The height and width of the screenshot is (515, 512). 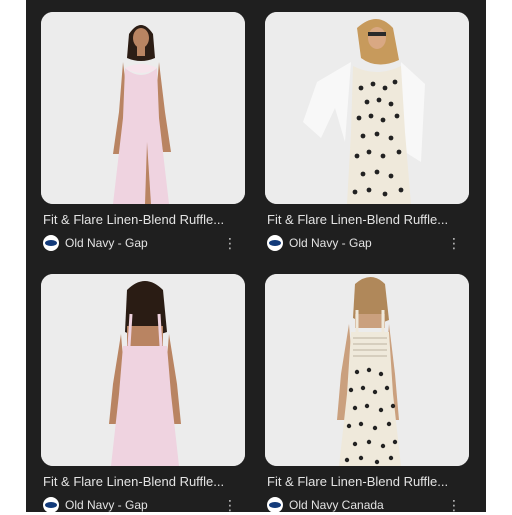 I want to click on source-name: Old Navy Canada, so click(x=336, y=505).